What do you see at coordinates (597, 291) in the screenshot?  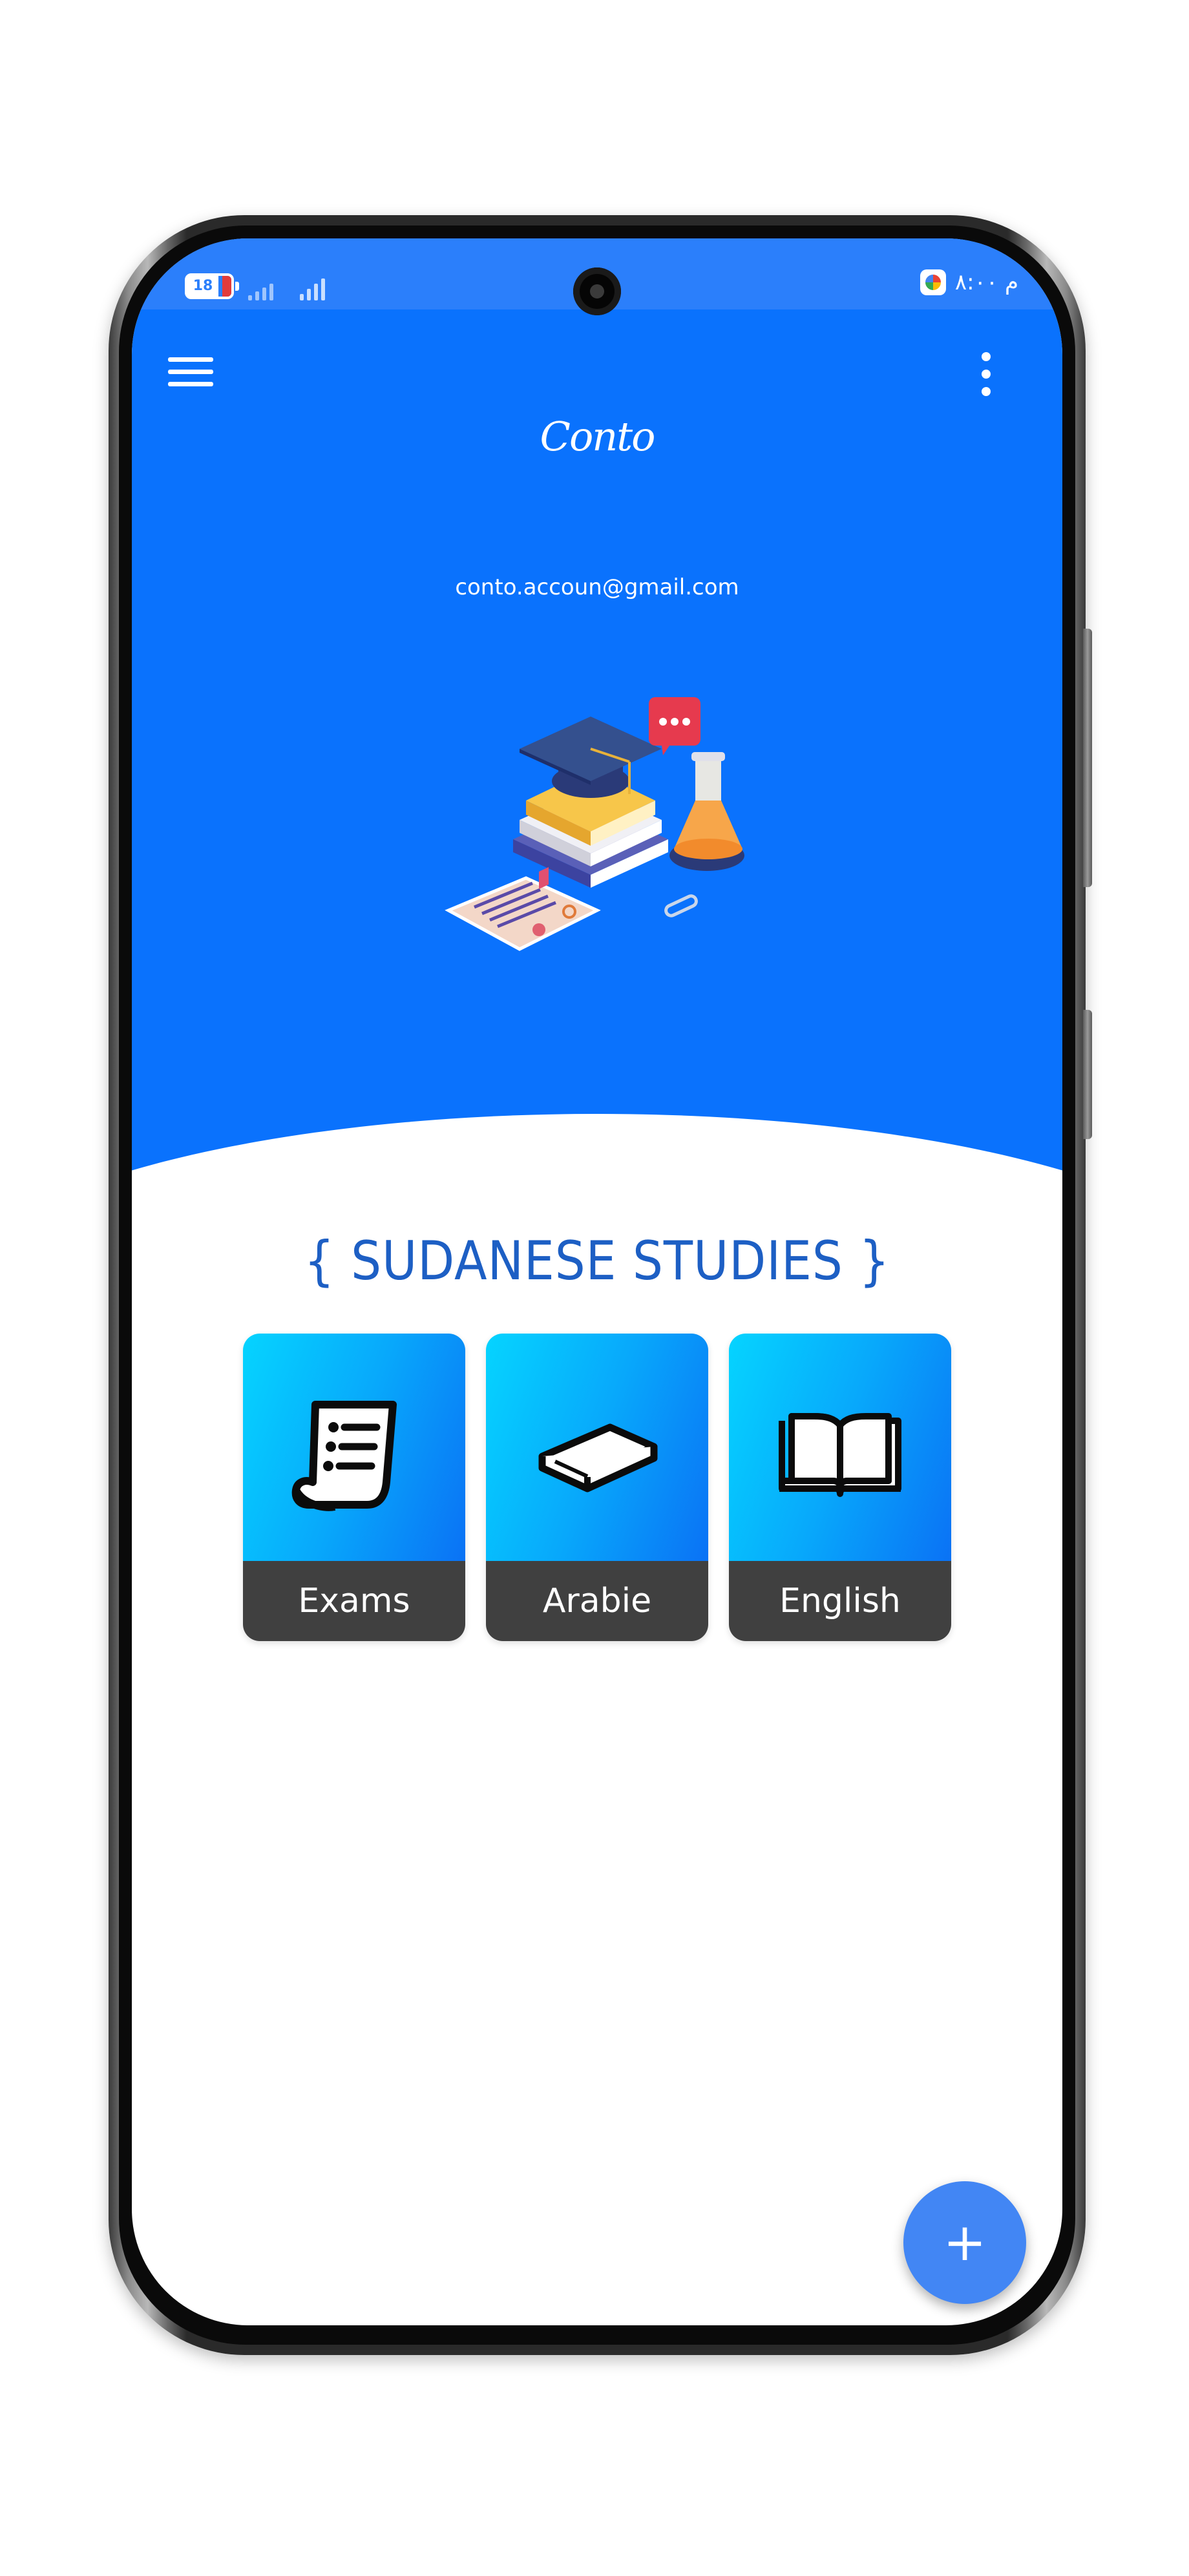 I see `camera-punch-hole` at bounding box center [597, 291].